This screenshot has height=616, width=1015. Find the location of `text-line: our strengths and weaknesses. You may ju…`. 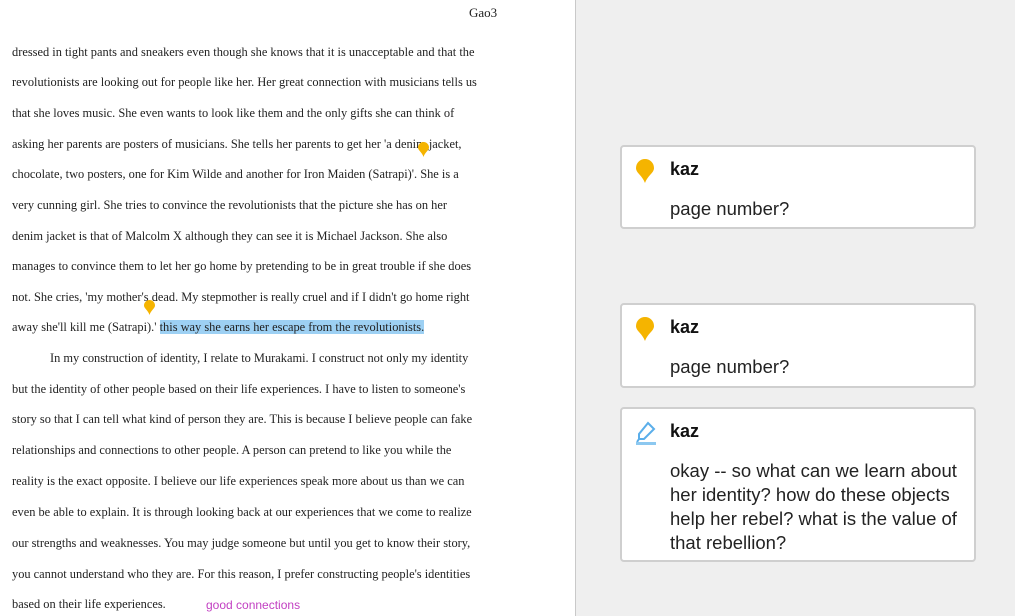

text-line: our strengths and weaknesses. You may ju… is located at coordinates (241, 543).